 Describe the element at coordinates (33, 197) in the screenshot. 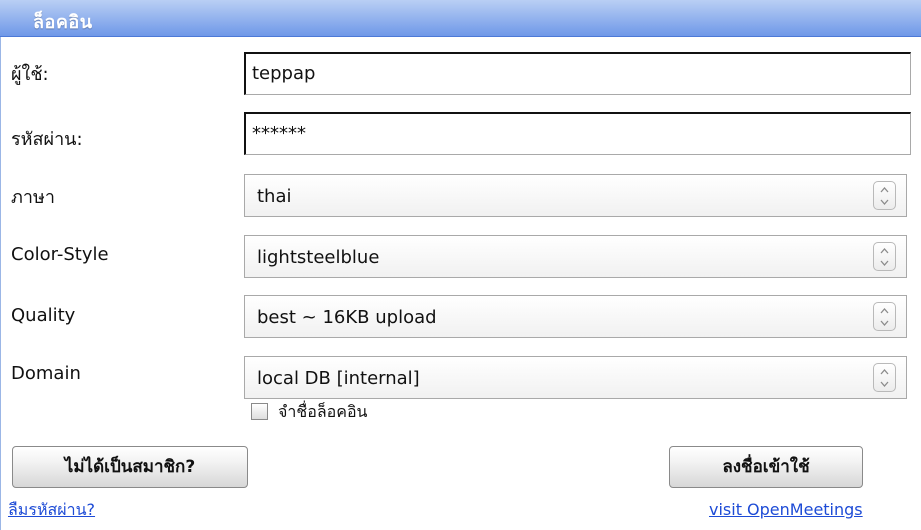

I see `language-label: ภาษา` at that location.